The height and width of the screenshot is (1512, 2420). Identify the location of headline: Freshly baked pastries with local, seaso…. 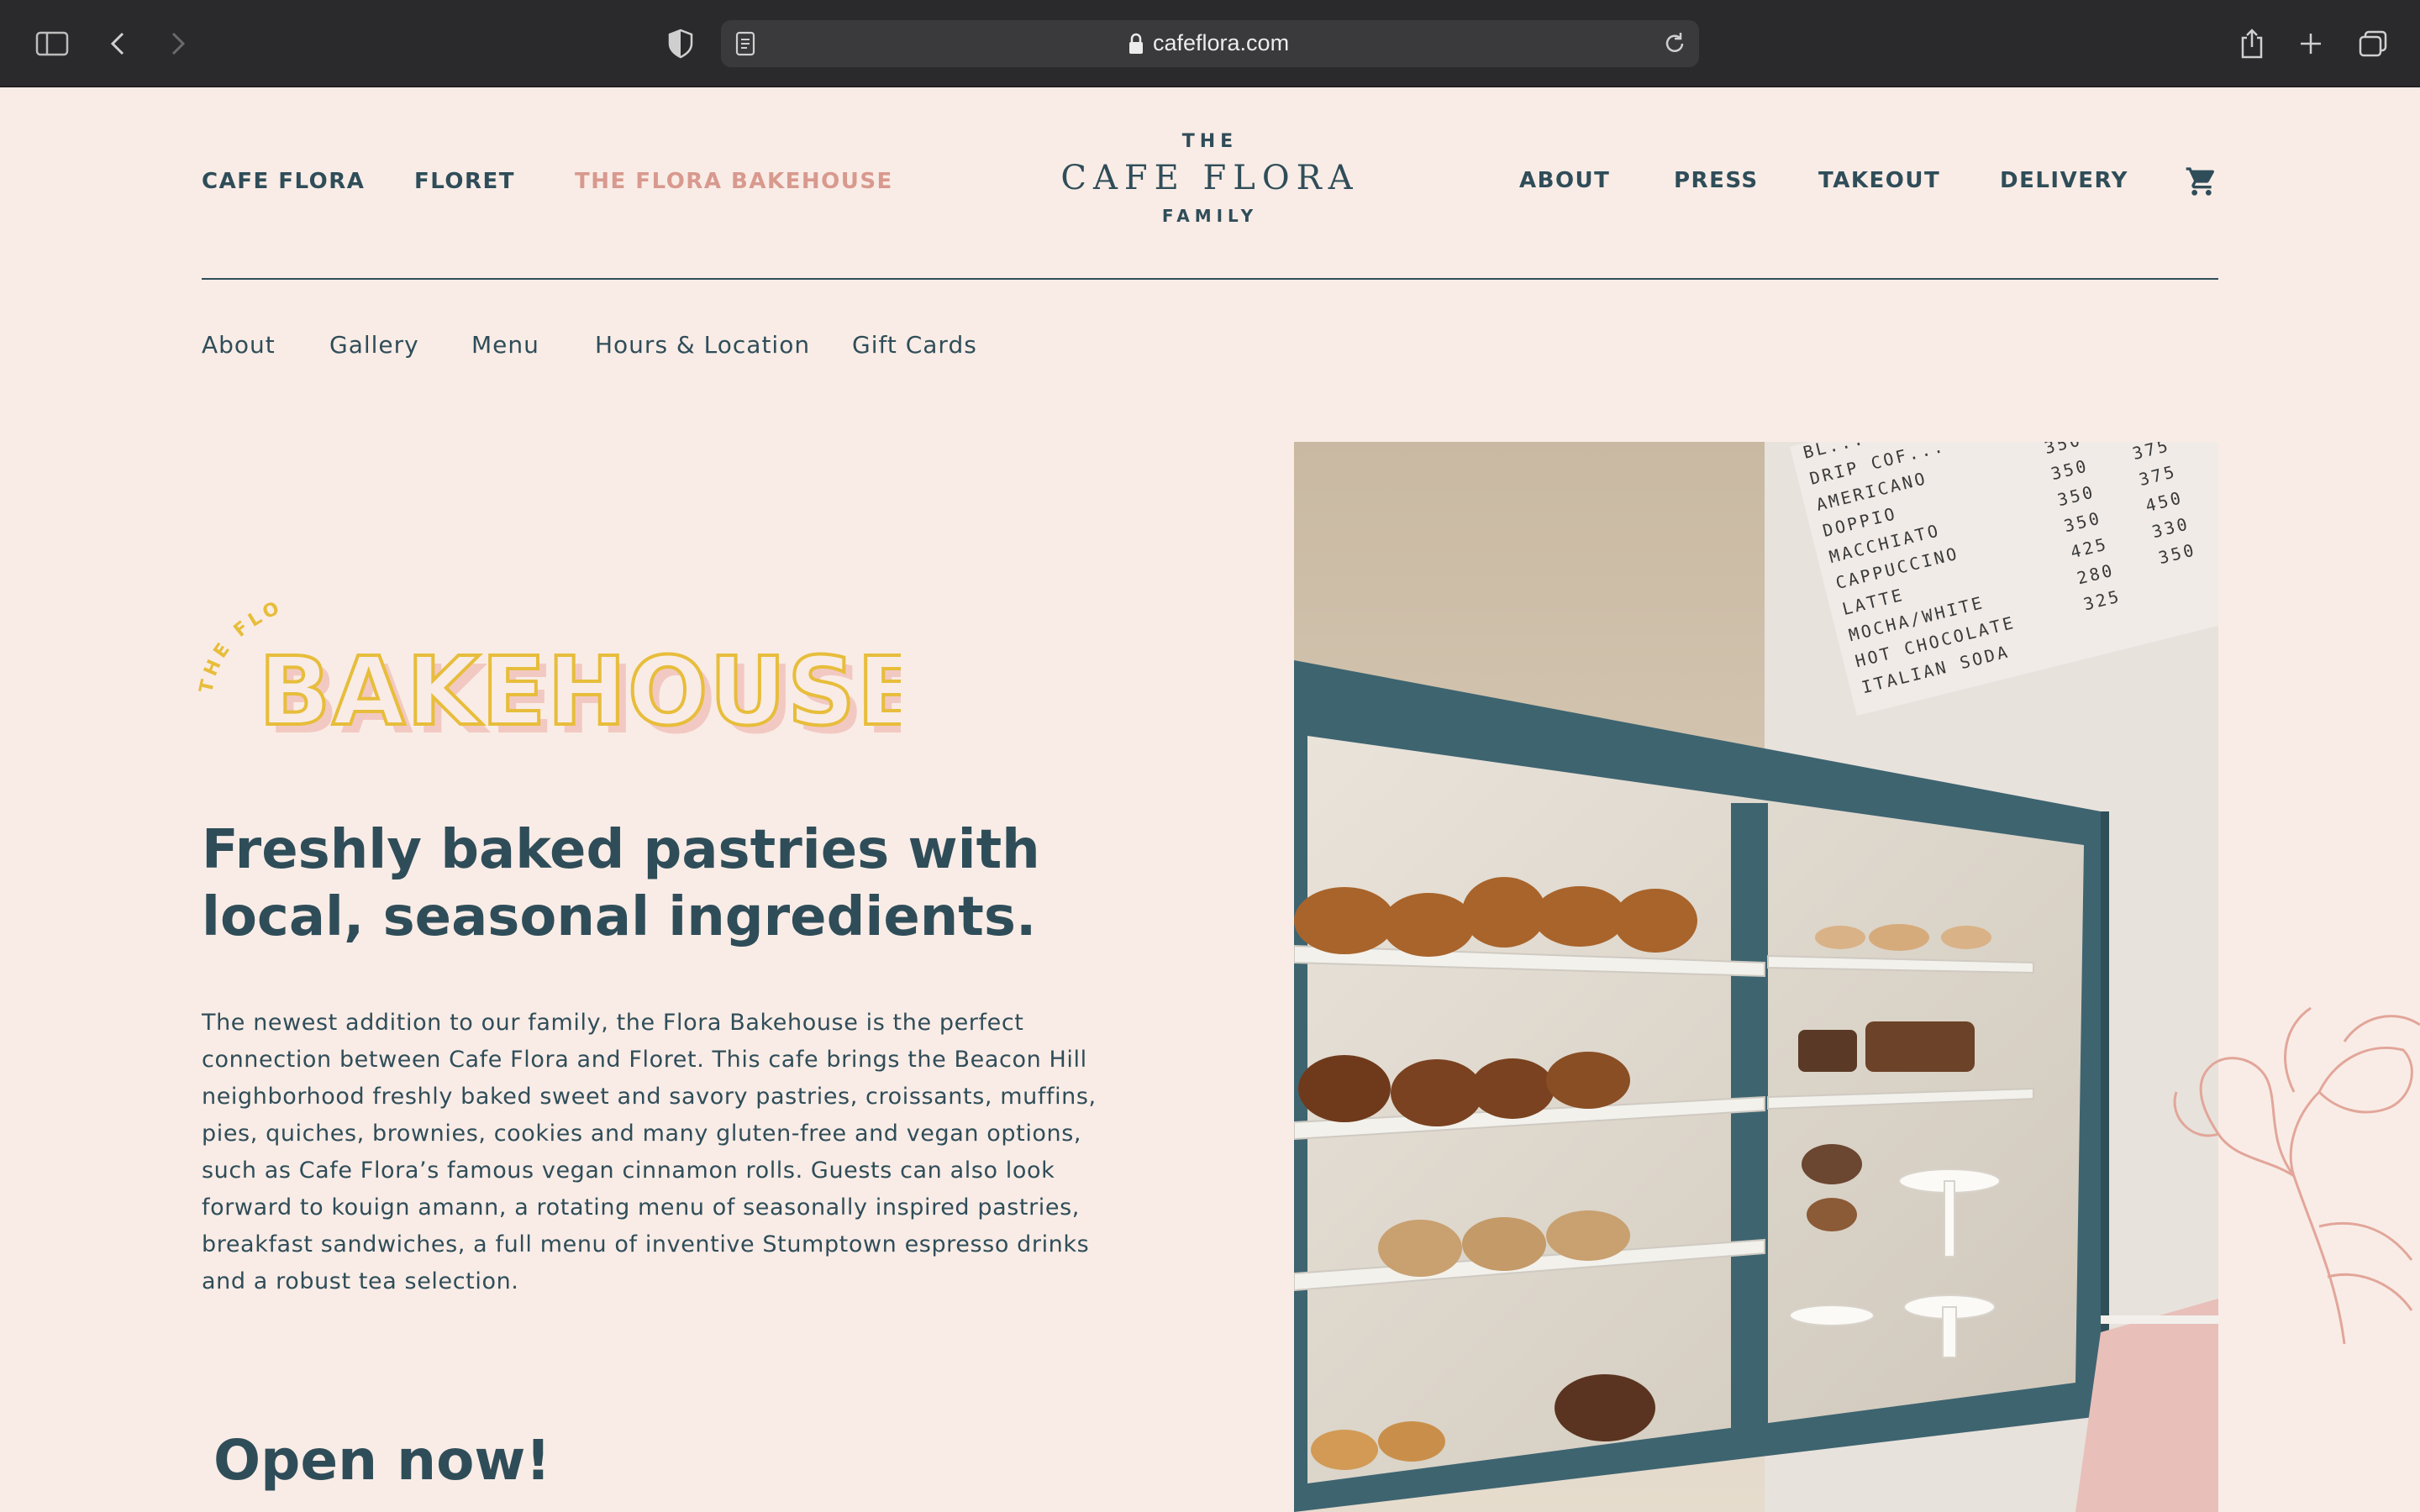
(621, 883).